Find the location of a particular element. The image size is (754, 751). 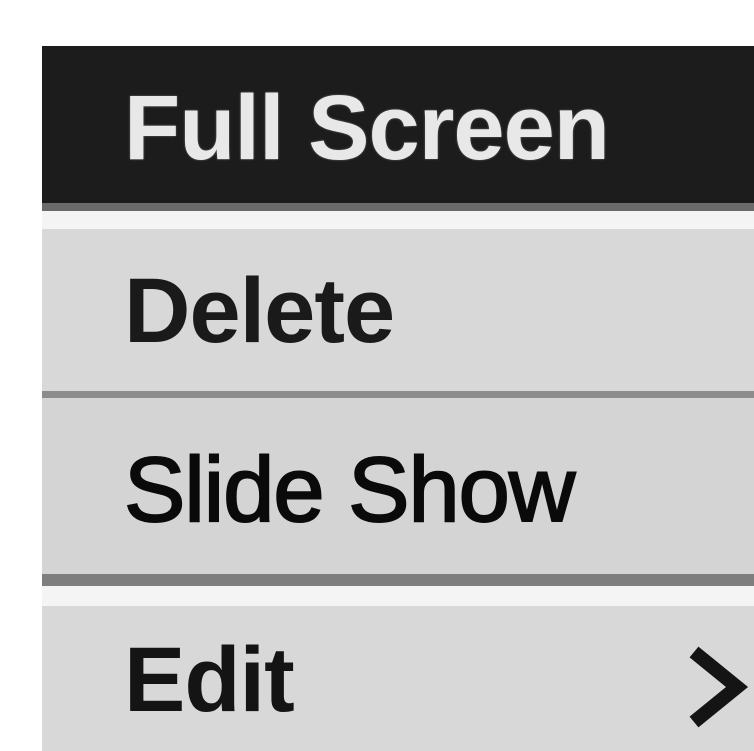

menu-item-label: Slide Show is located at coordinates (349, 490).